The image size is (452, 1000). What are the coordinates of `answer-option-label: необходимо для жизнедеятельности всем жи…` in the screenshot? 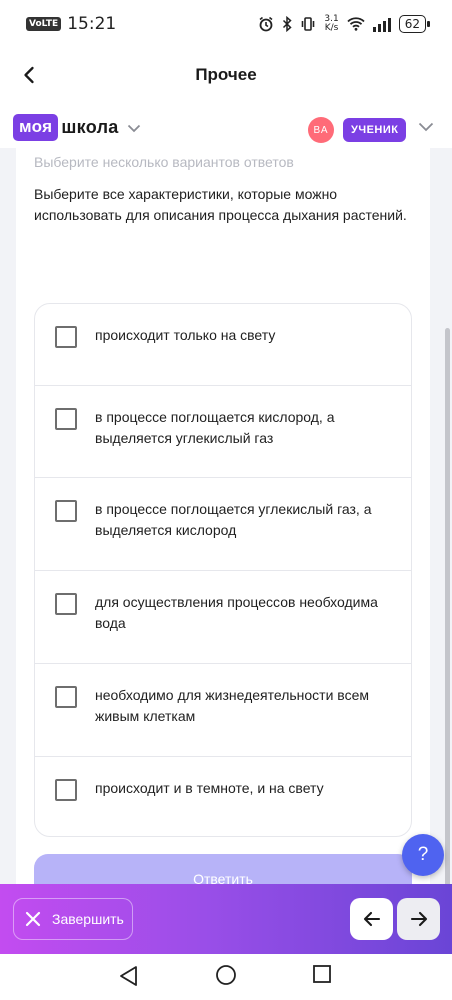 It's located at (232, 705).